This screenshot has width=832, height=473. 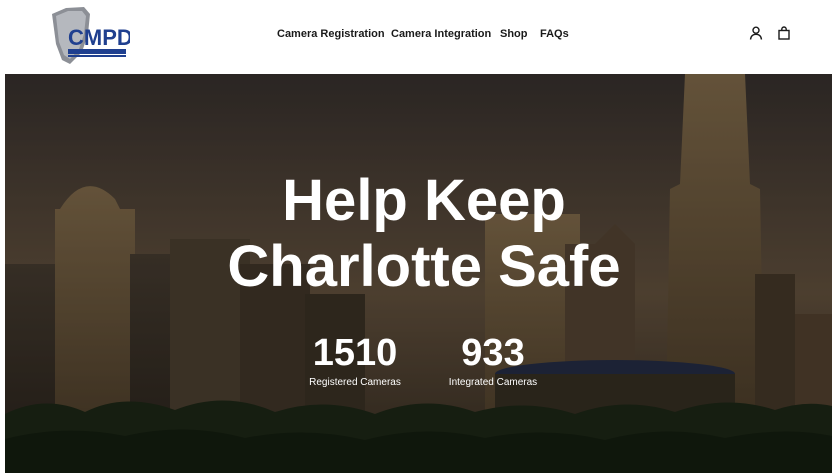 What do you see at coordinates (424, 200) in the screenshot?
I see `hero-heading-line1: Help Keep` at bounding box center [424, 200].